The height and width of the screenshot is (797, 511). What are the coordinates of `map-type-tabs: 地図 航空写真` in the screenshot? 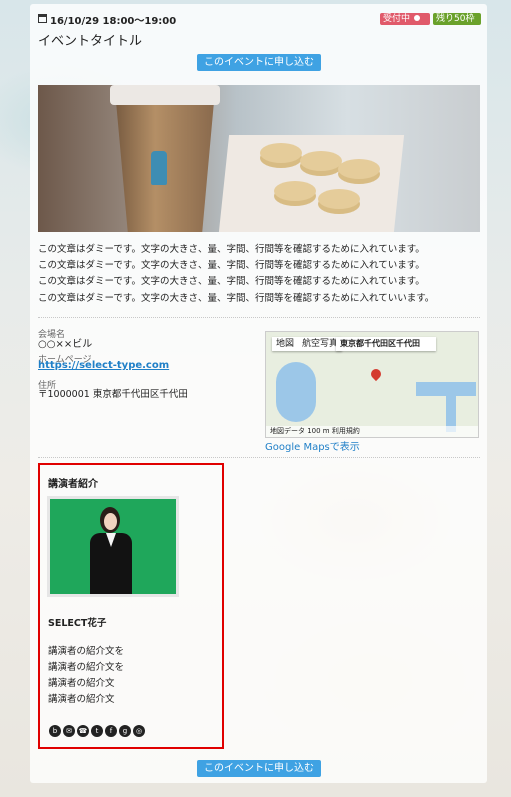 It's located at (307, 344).